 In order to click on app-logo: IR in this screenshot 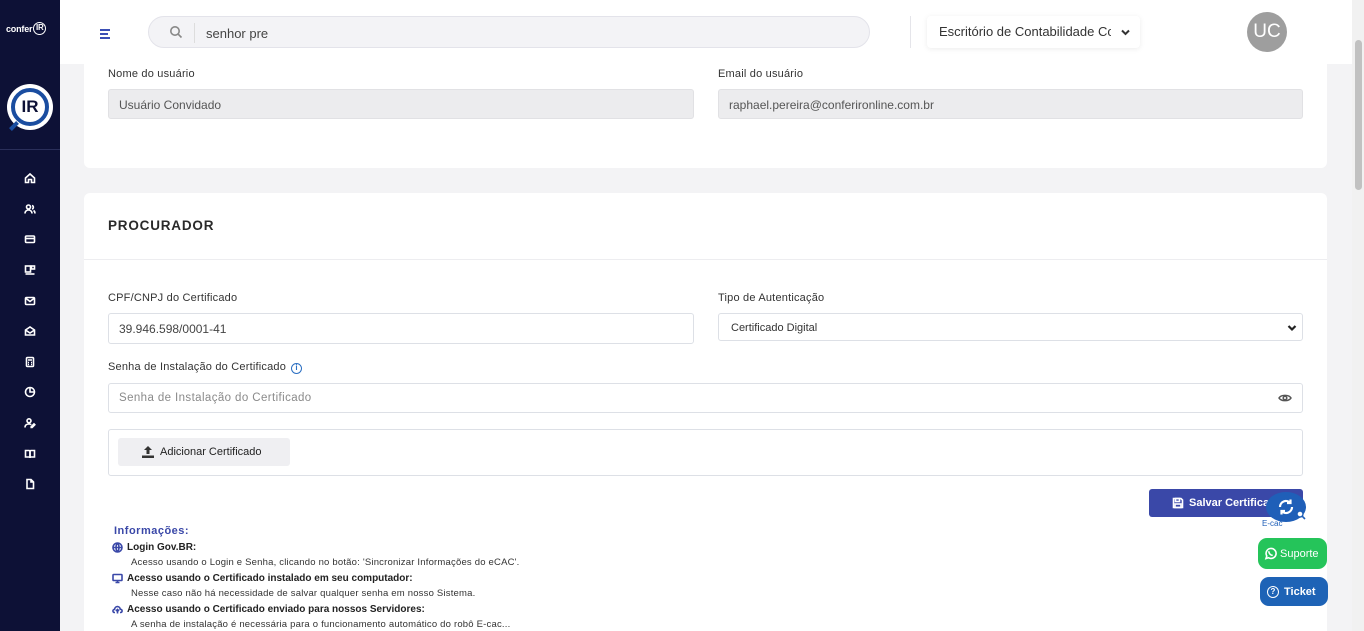, I will do `click(30, 107)`.